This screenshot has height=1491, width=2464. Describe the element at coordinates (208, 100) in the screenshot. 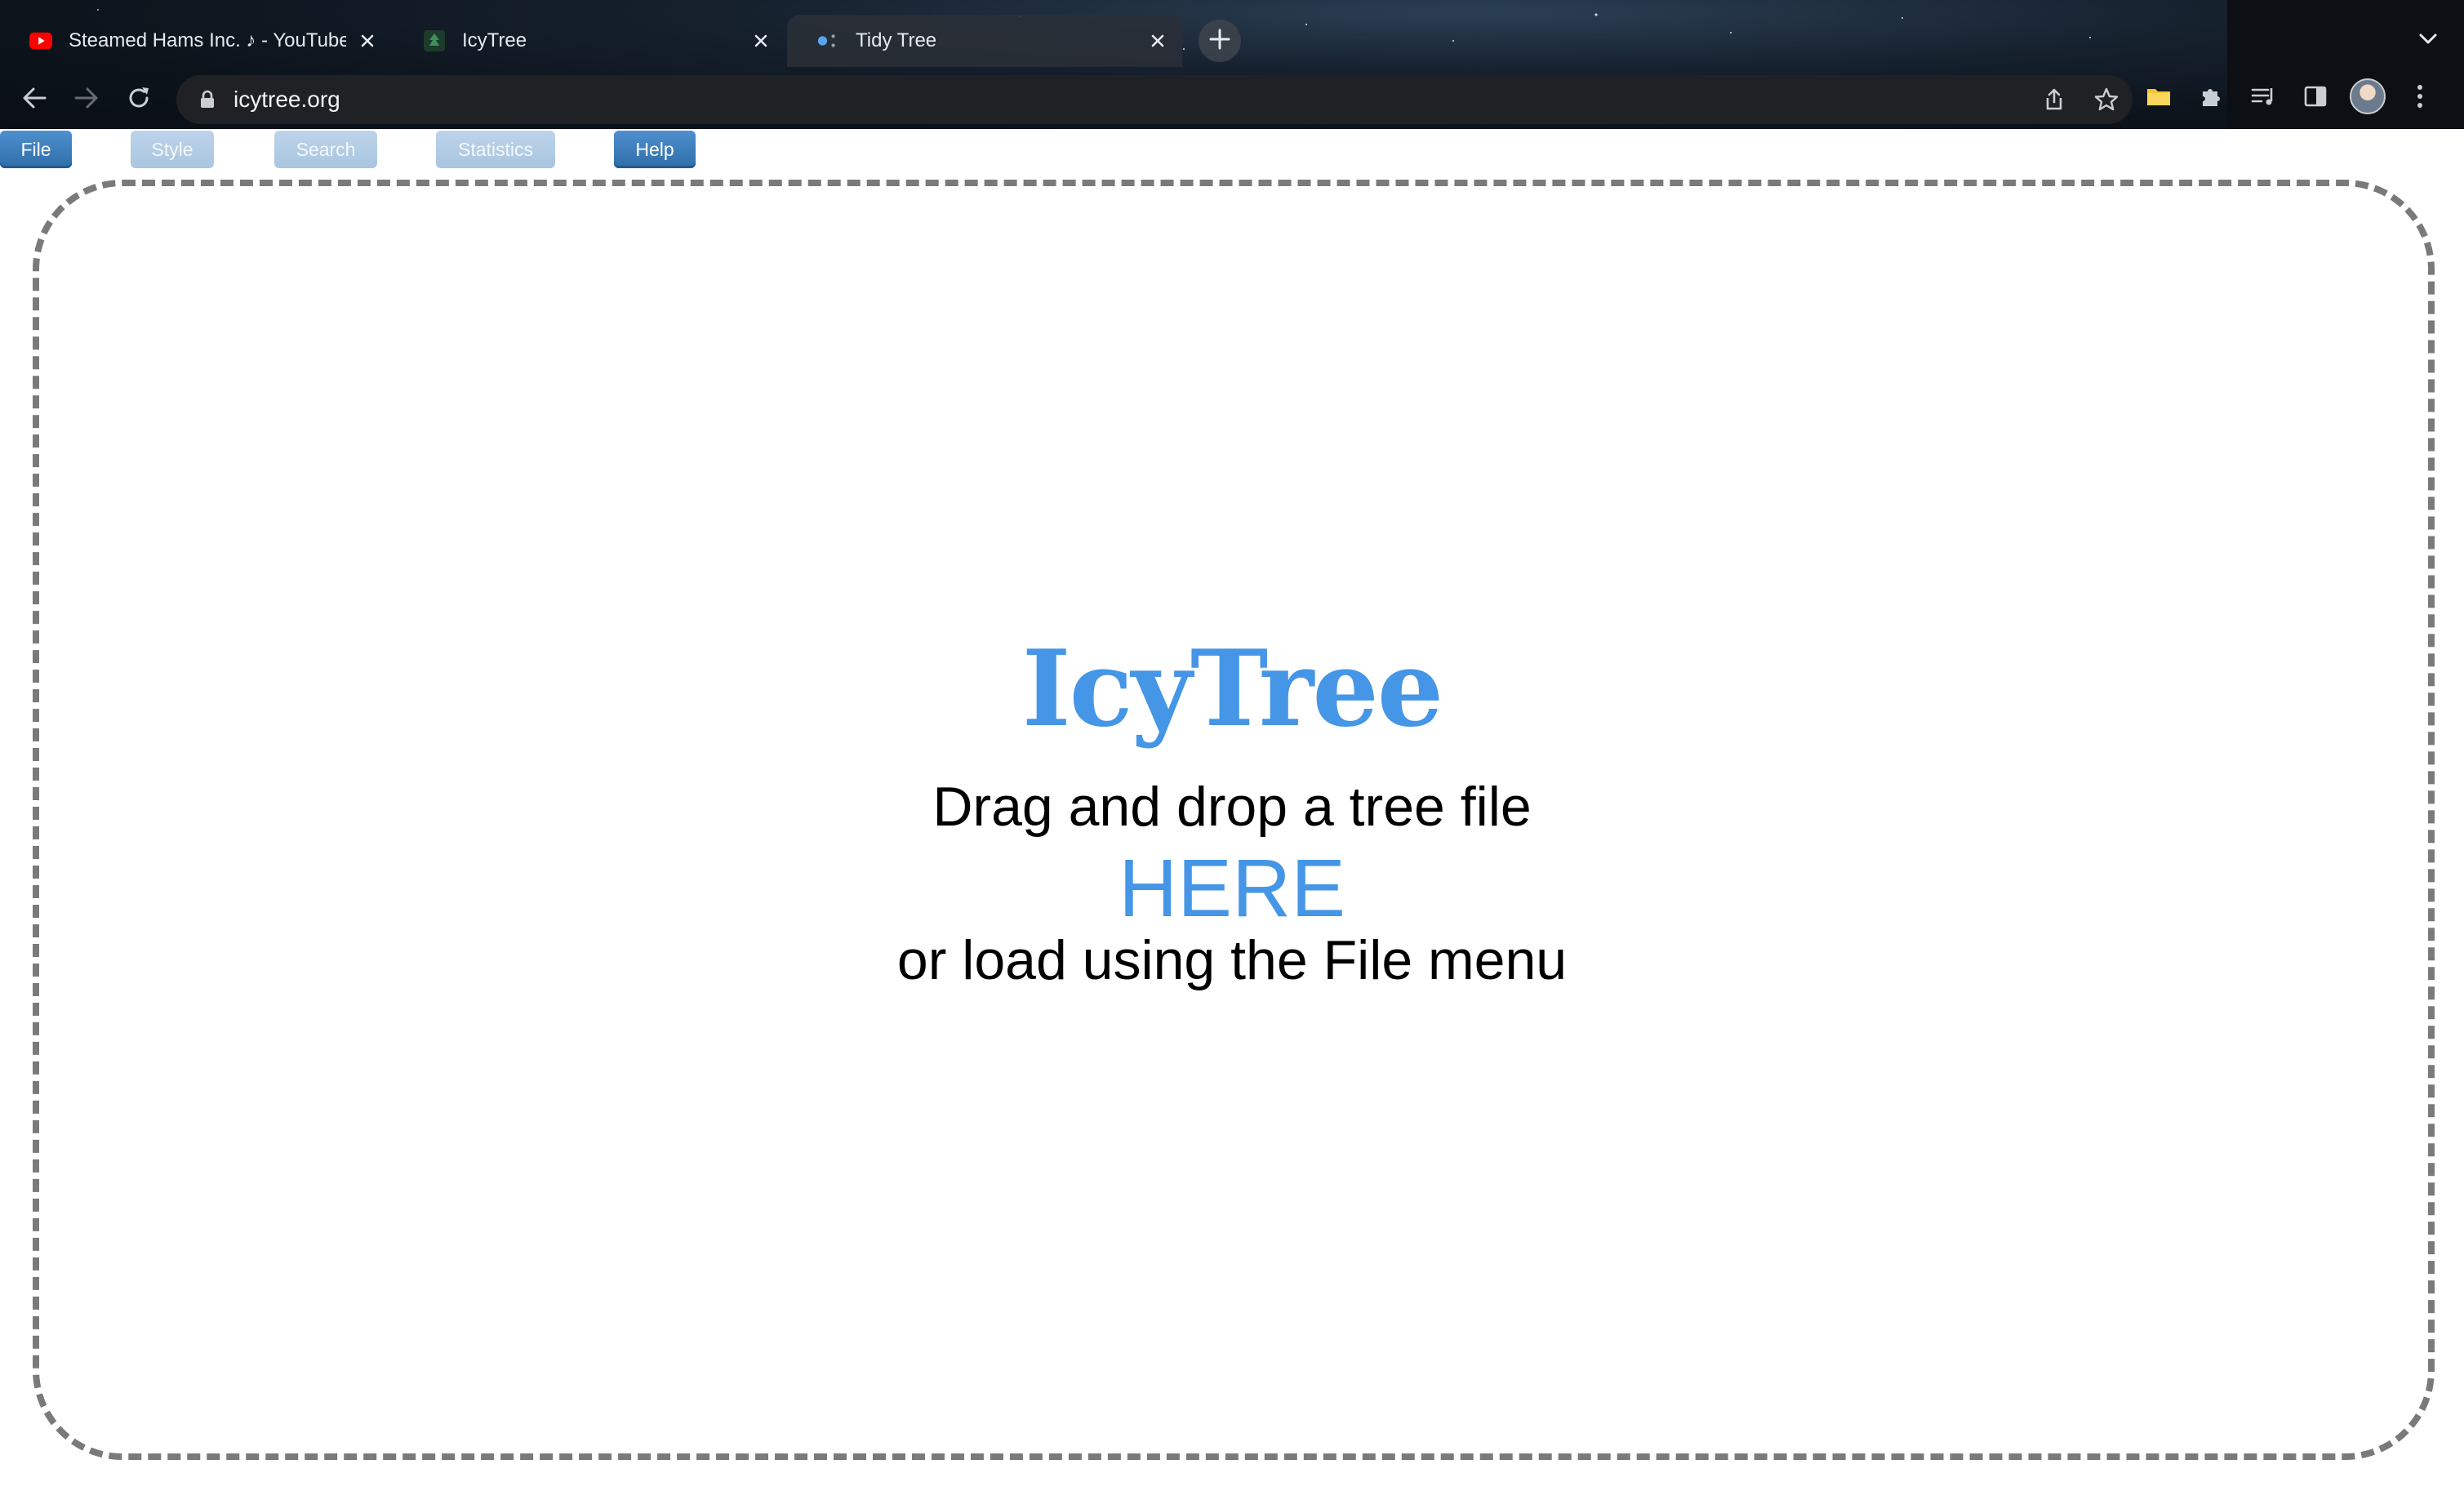

I see `lock-icon` at that location.